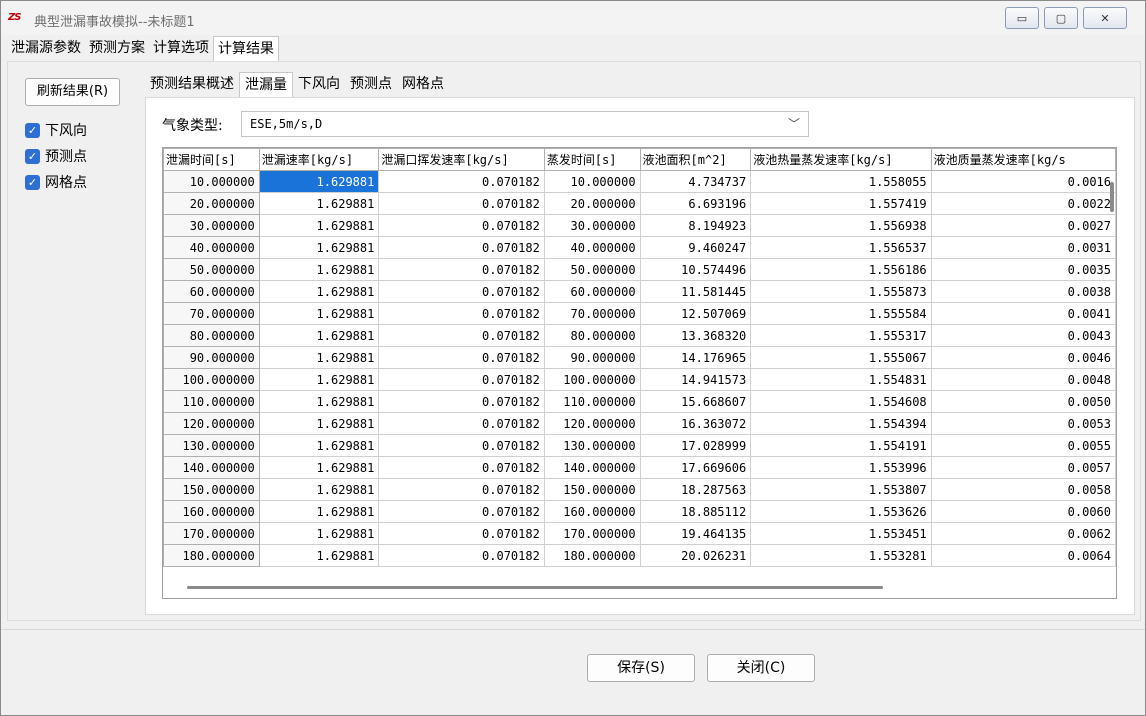 This screenshot has height=716, width=1146. I want to click on table-cell: 20.000000, so click(592, 203).